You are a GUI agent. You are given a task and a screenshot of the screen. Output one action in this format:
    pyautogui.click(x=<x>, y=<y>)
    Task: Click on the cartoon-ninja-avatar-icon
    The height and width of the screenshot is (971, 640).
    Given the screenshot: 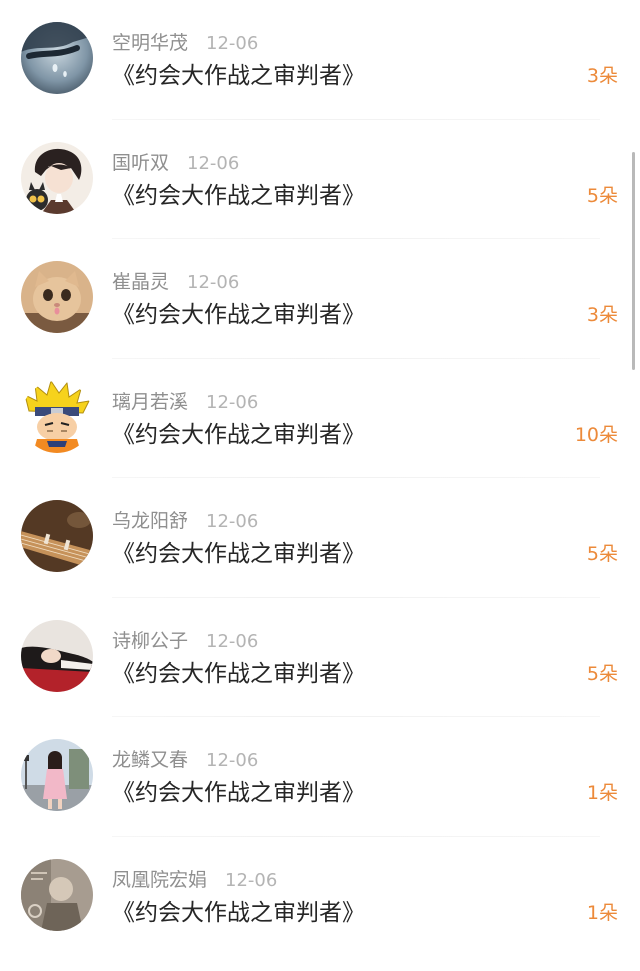 What is the action you would take?
    pyautogui.click(x=57, y=416)
    